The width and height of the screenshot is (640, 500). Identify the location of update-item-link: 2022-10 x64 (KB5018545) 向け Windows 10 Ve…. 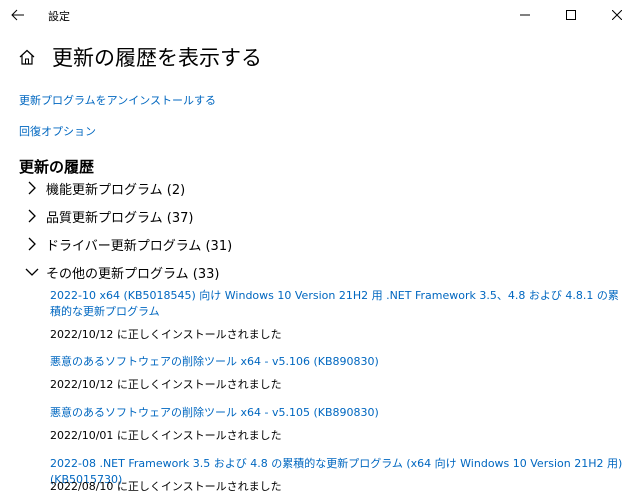
(339, 304).